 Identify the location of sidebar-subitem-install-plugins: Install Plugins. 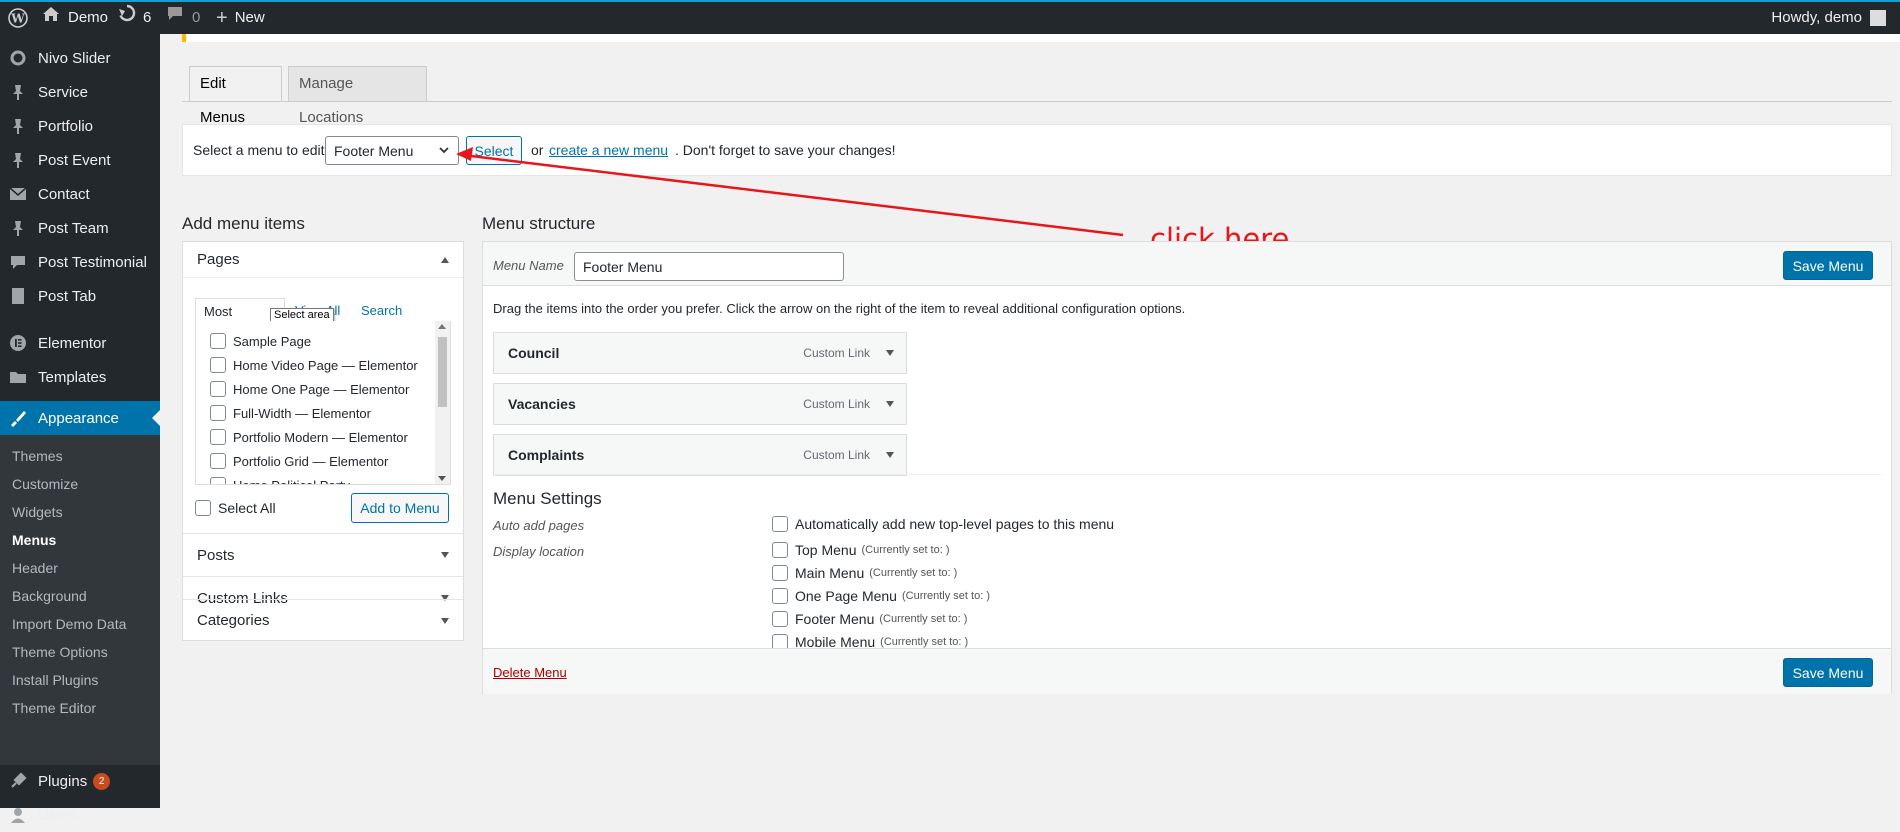
(55, 680).